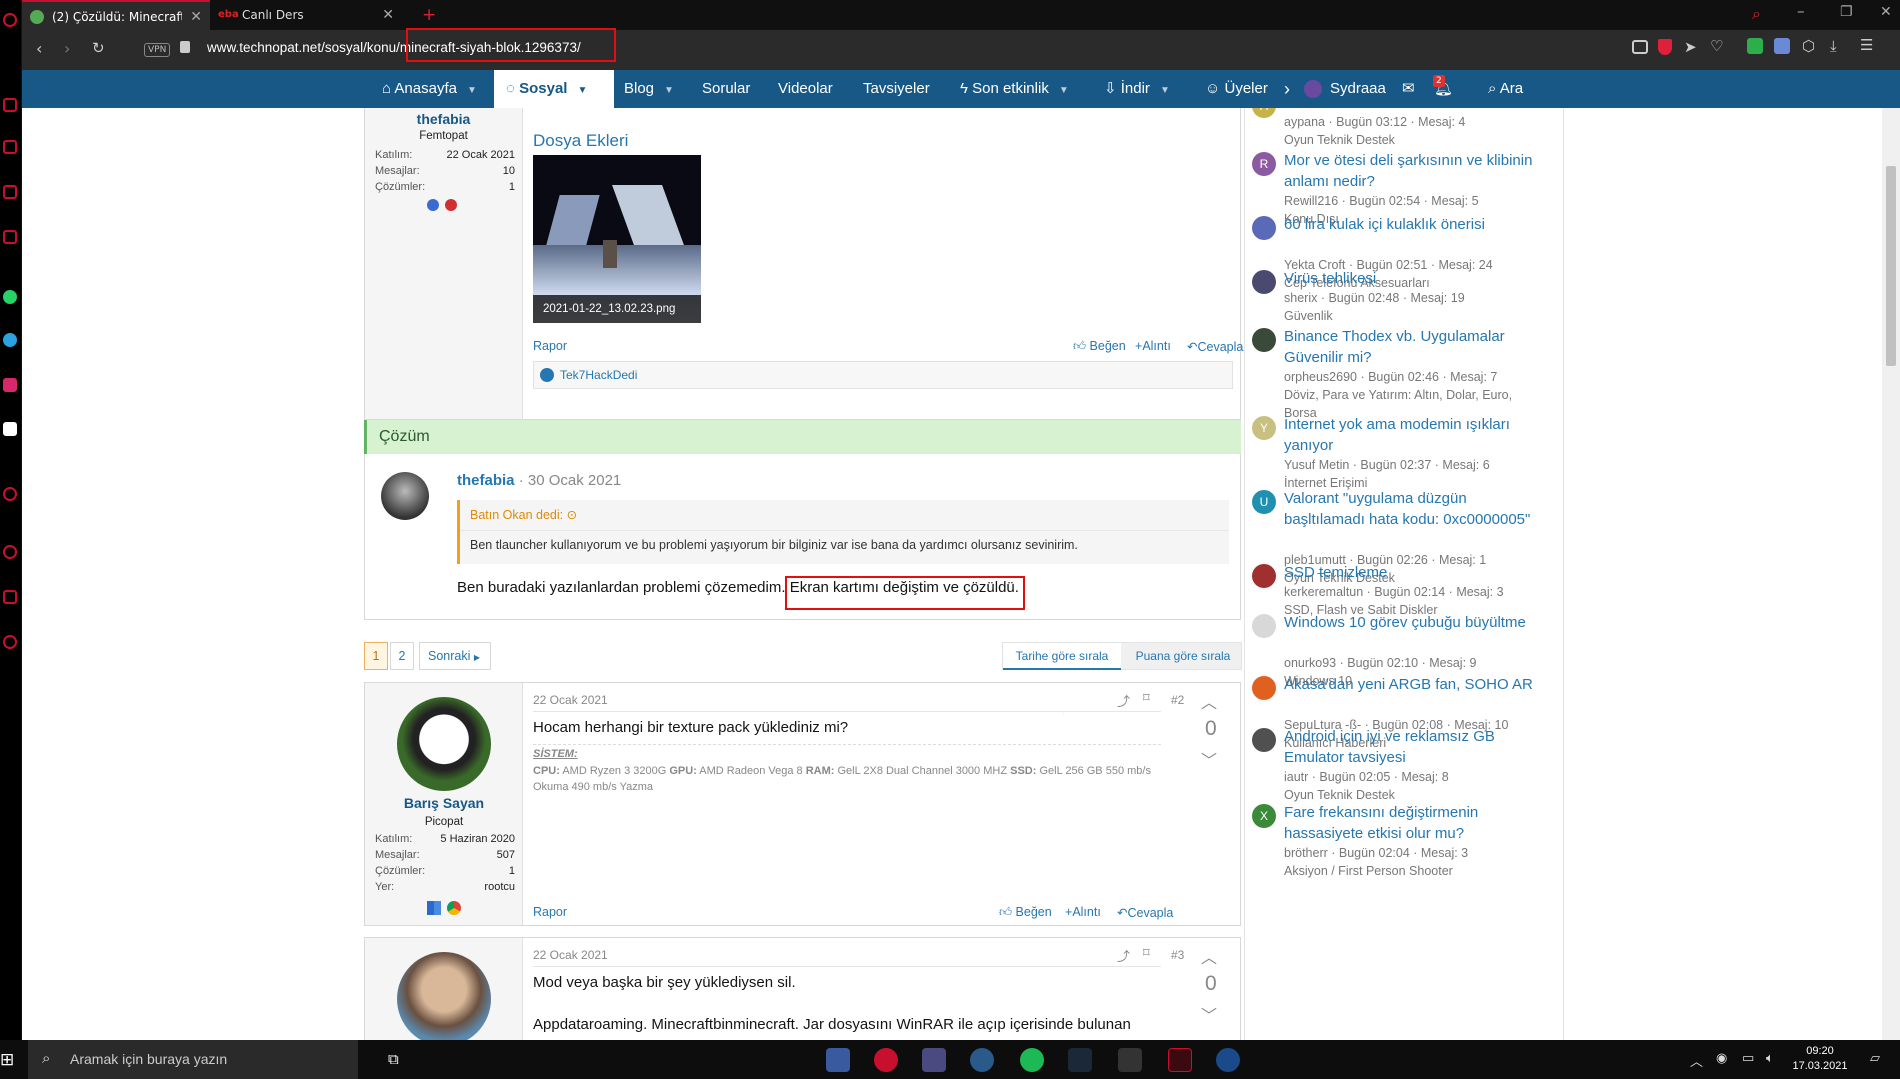 Image resolution: width=1900 pixels, height=1079 pixels. Describe the element at coordinates (1875, 1058) in the screenshot. I see `notification-center-icon: ▱` at that location.